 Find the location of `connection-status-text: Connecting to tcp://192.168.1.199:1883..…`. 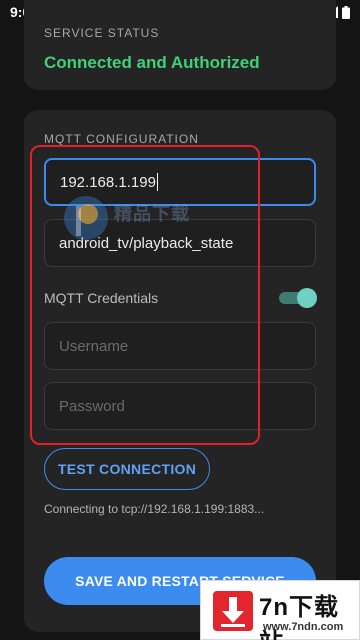

connection-status-text: Connecting to tcp://192.168.1.199:1883..… is located at coordinates (154, 509).